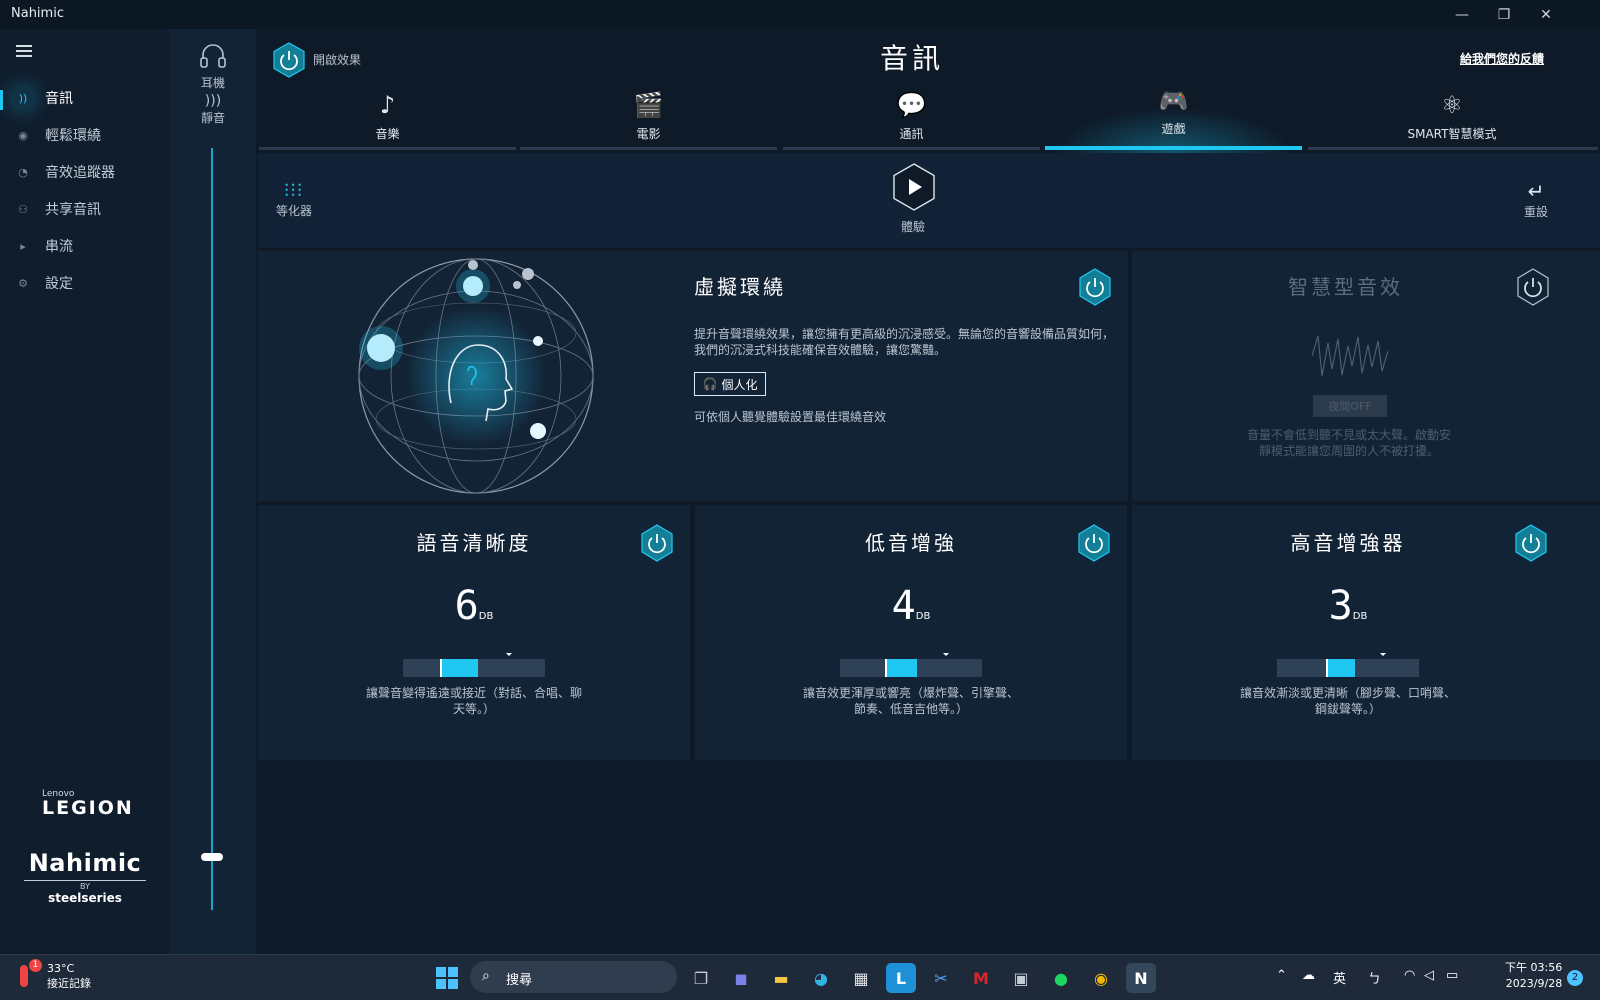 The width and height of the screenshot is (1600, 1000). Describe the element at coordinates (740, 287) in the screenshot. I see `virtual-surround-title: 虛擬環繞` at that location.